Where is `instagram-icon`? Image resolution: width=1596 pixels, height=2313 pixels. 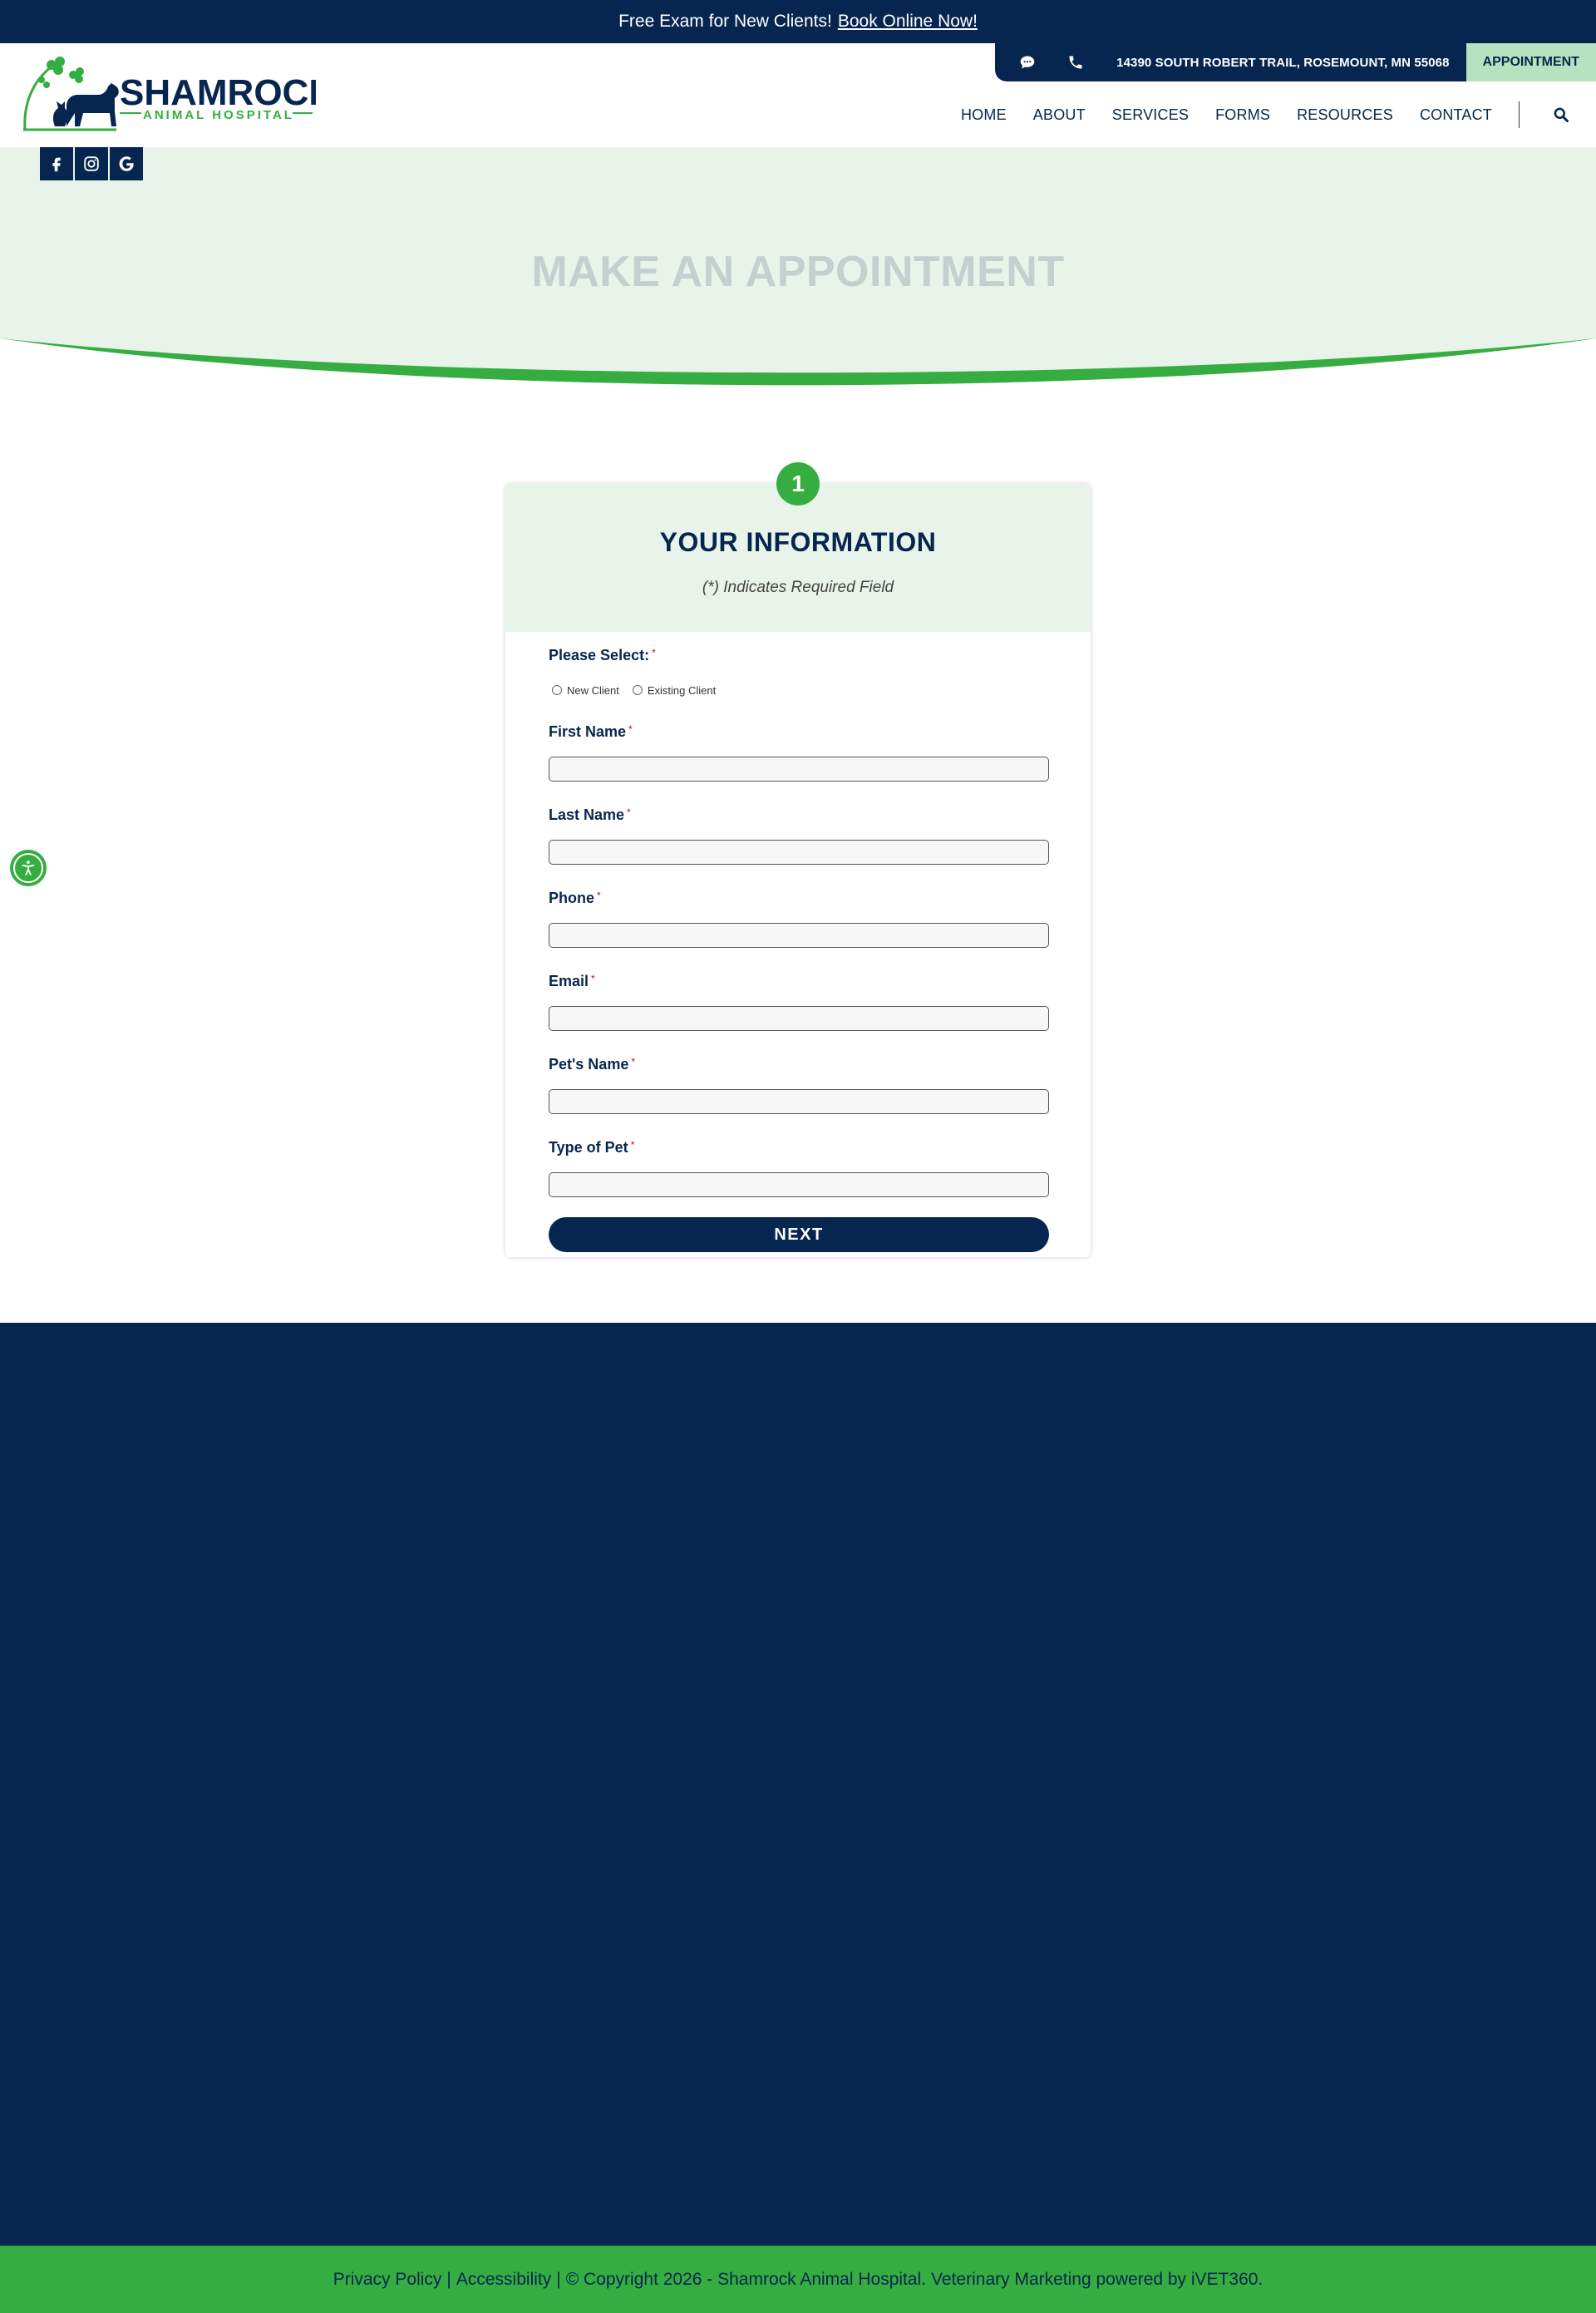 instagram-icon is located at coordinates (91, 163).